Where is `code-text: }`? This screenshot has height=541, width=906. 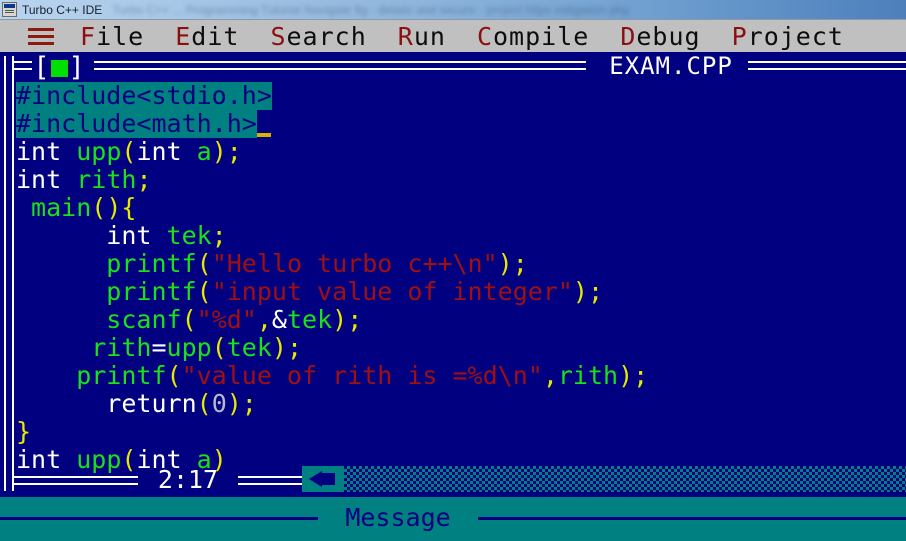
code-text: } is located at coordinates (23, 431).